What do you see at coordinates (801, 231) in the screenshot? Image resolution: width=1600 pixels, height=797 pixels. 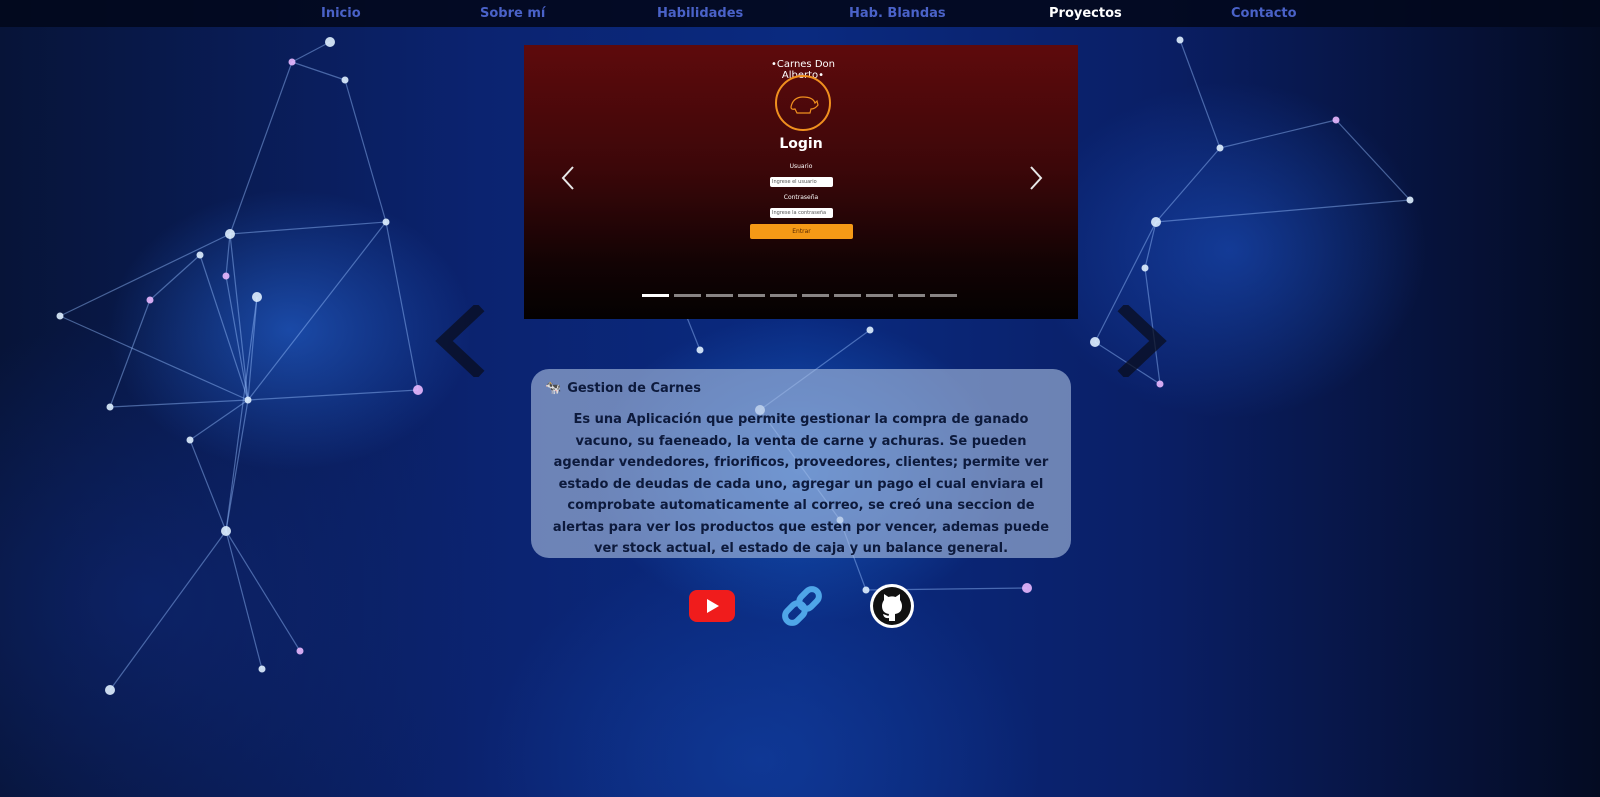 I see `login-submit-button: Entrar` at bounding box center [801, 231].